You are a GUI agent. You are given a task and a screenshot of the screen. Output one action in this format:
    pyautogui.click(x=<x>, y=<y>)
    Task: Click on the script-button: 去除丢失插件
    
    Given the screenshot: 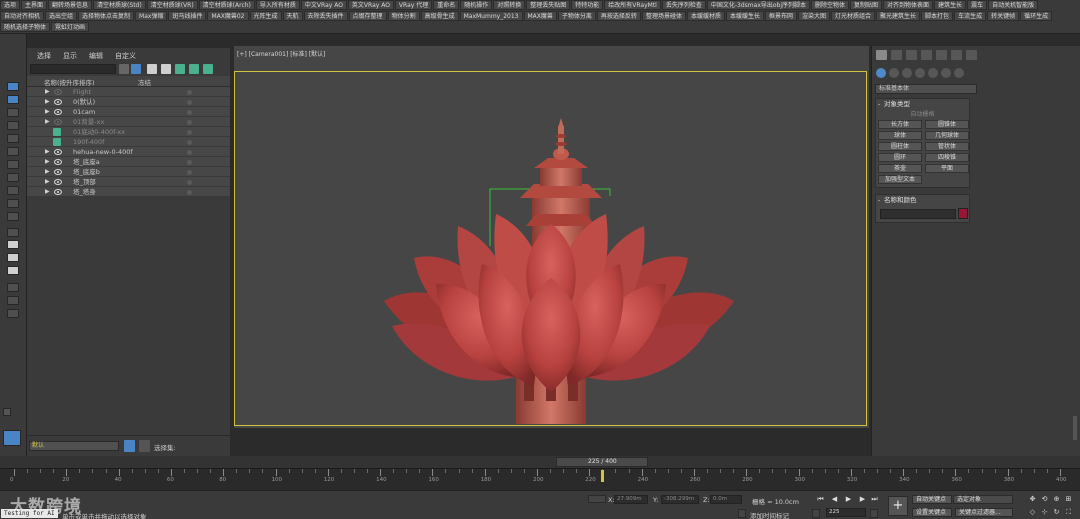 What is the action you would take?
    pyautogui.click(x=325, y=16)
    